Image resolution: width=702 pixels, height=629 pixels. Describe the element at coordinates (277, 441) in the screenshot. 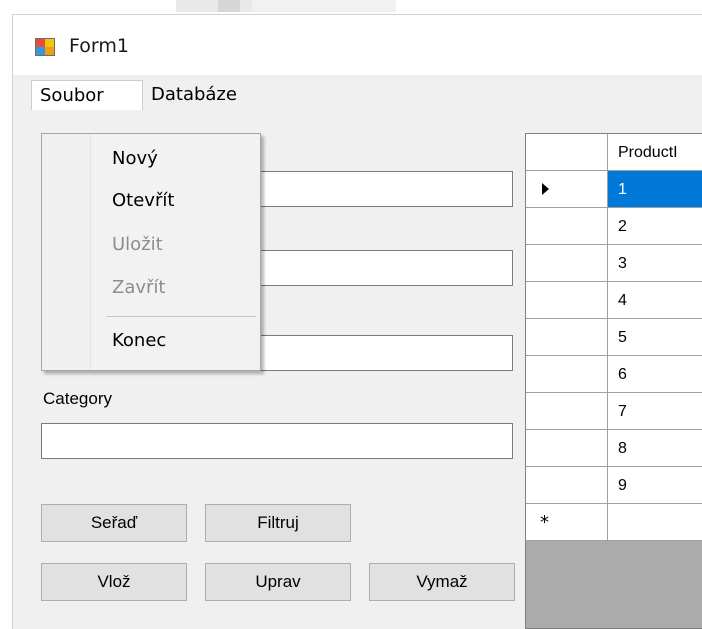

I see `category-field` at that location.